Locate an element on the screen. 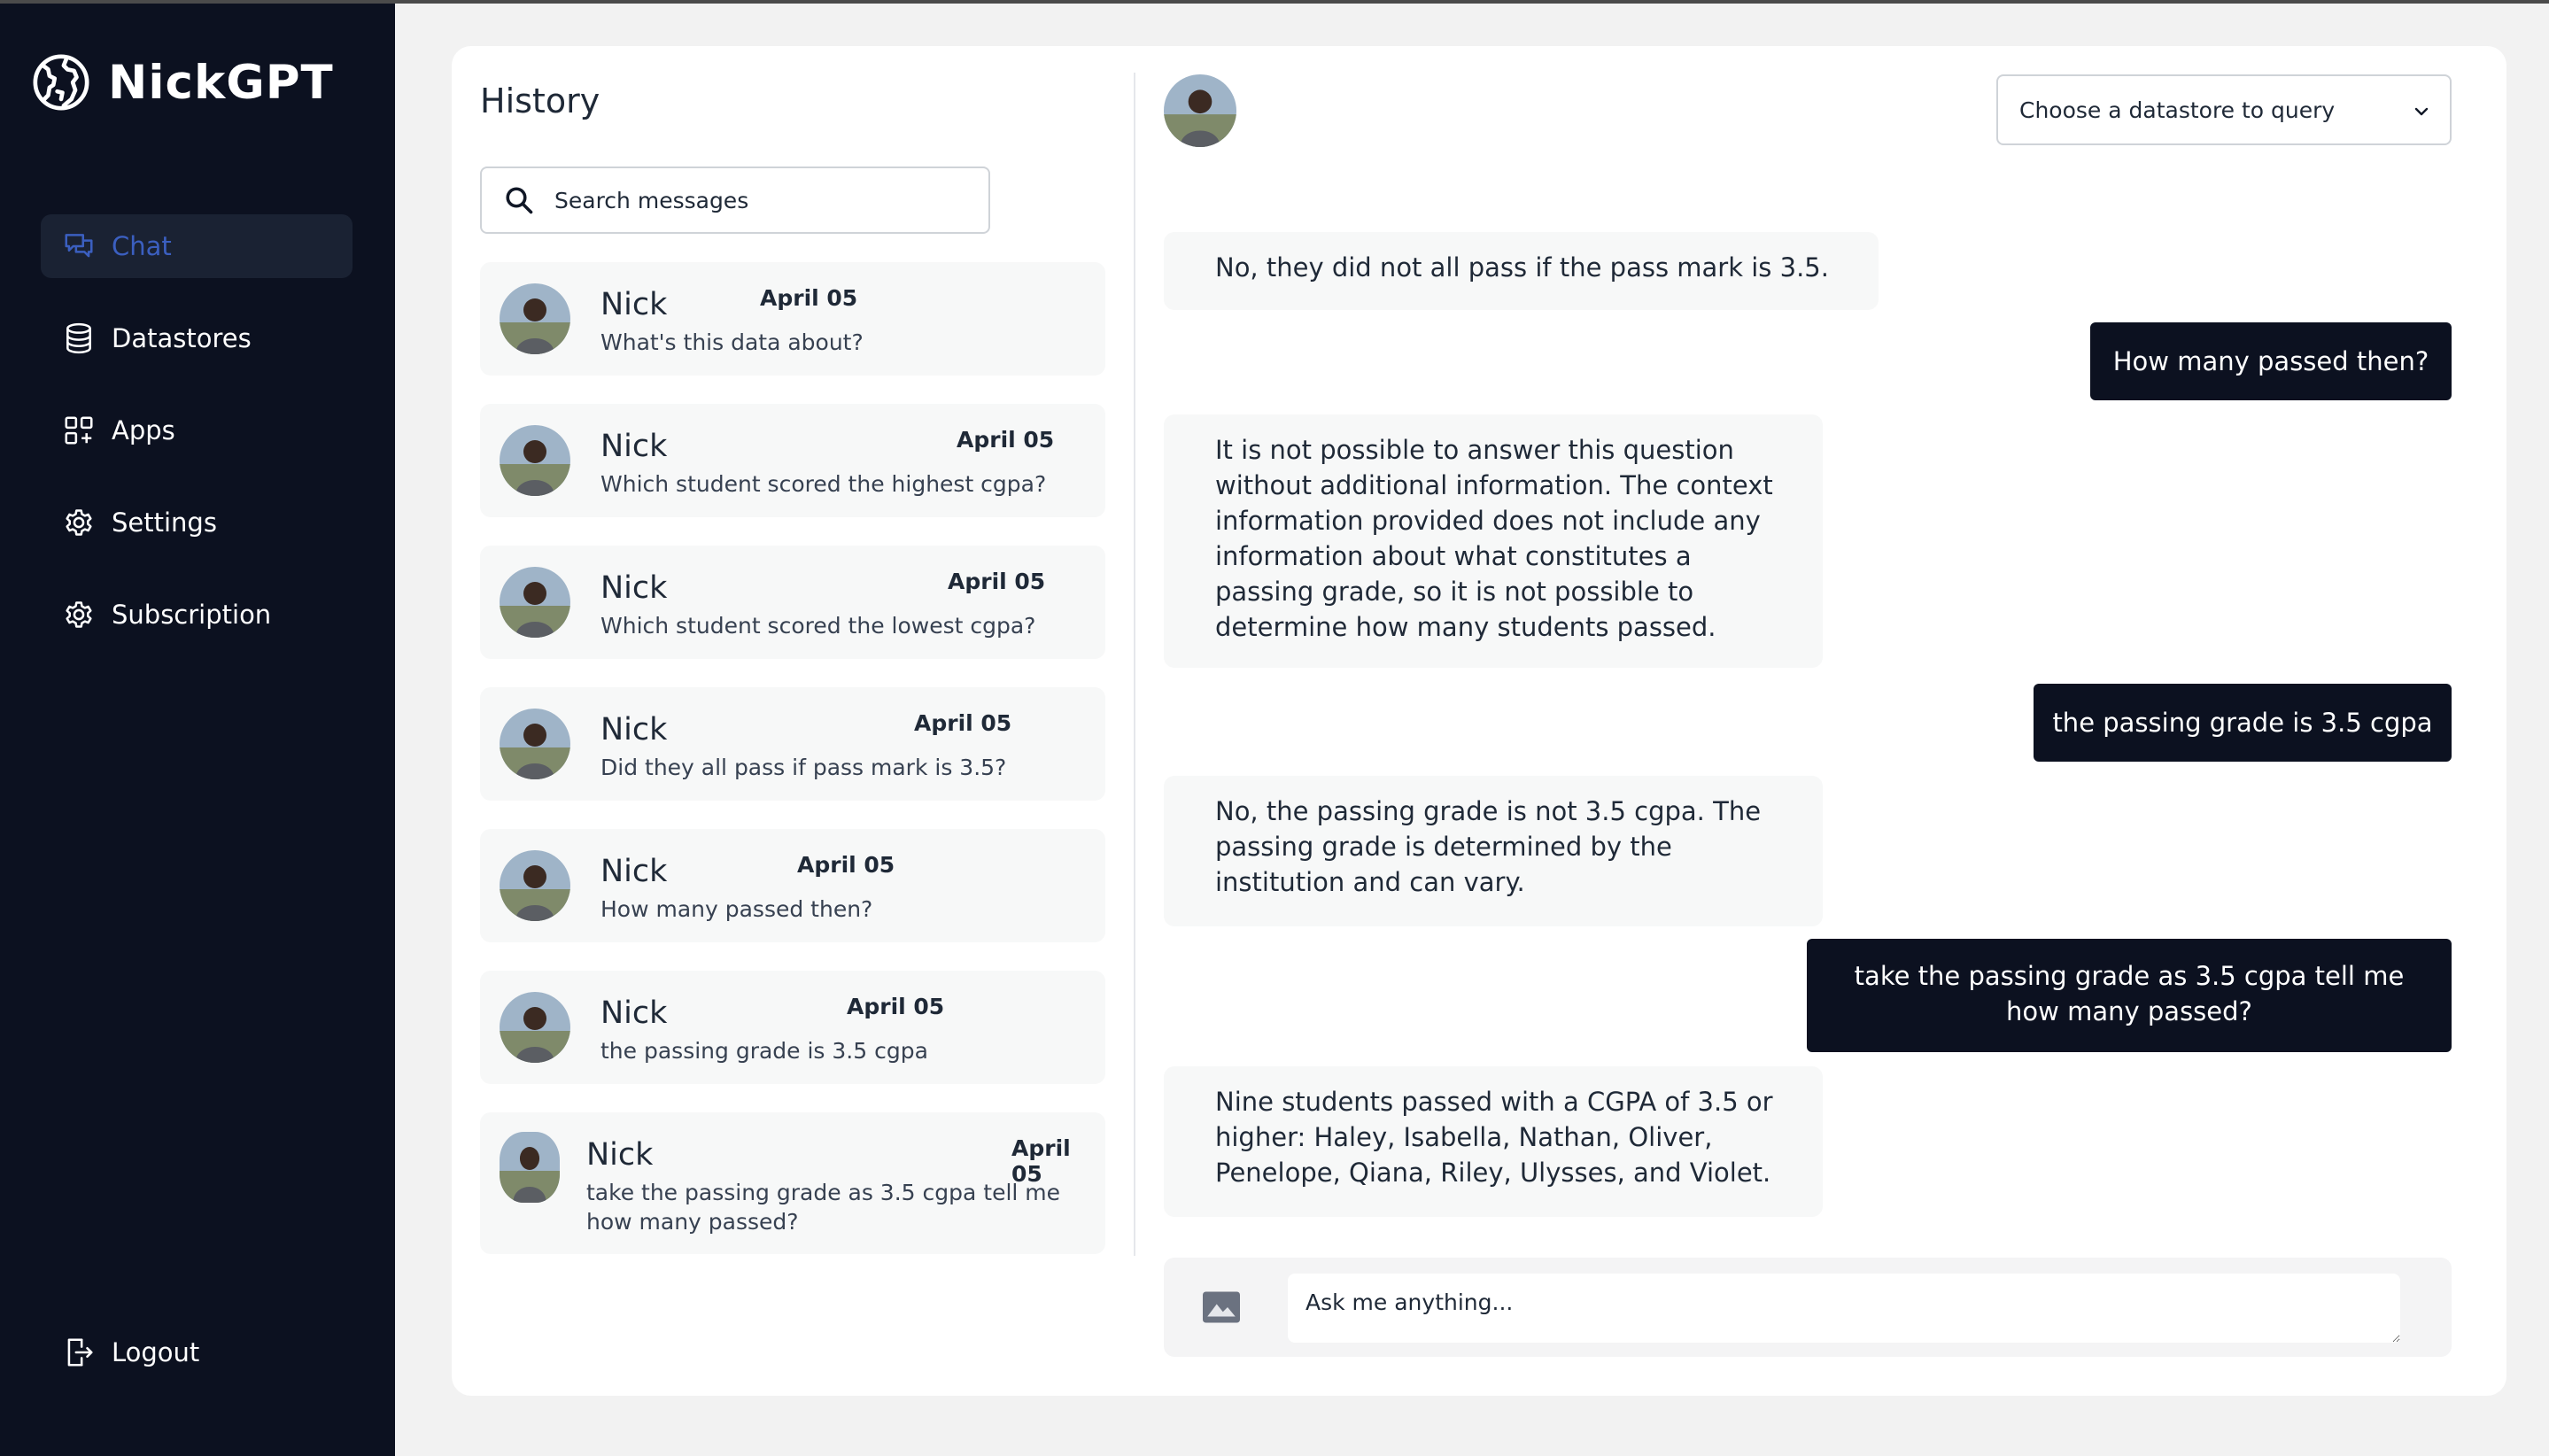  sidebar-item-datastores: Datastores is located at coordinates (197, 338).